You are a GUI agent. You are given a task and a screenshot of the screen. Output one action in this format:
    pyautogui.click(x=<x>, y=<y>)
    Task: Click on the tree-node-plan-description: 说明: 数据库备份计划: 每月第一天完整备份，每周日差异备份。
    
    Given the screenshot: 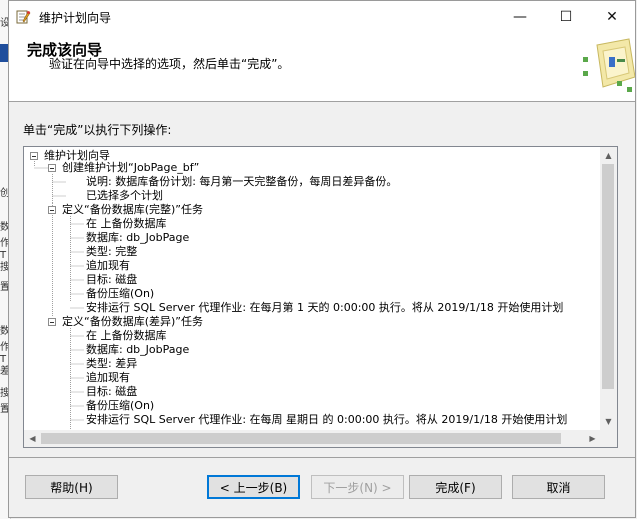 What is the action you would take?
    pyautogui.click(x=241, y=182)
    